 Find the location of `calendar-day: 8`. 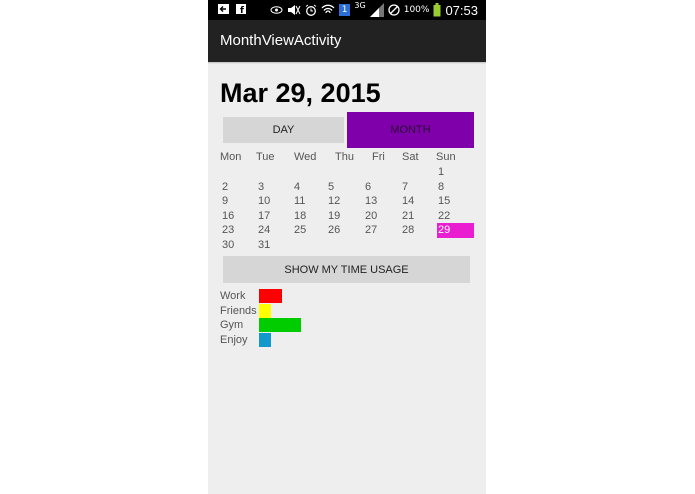

calendar-day: 8 is located at coordinates (441, 187).